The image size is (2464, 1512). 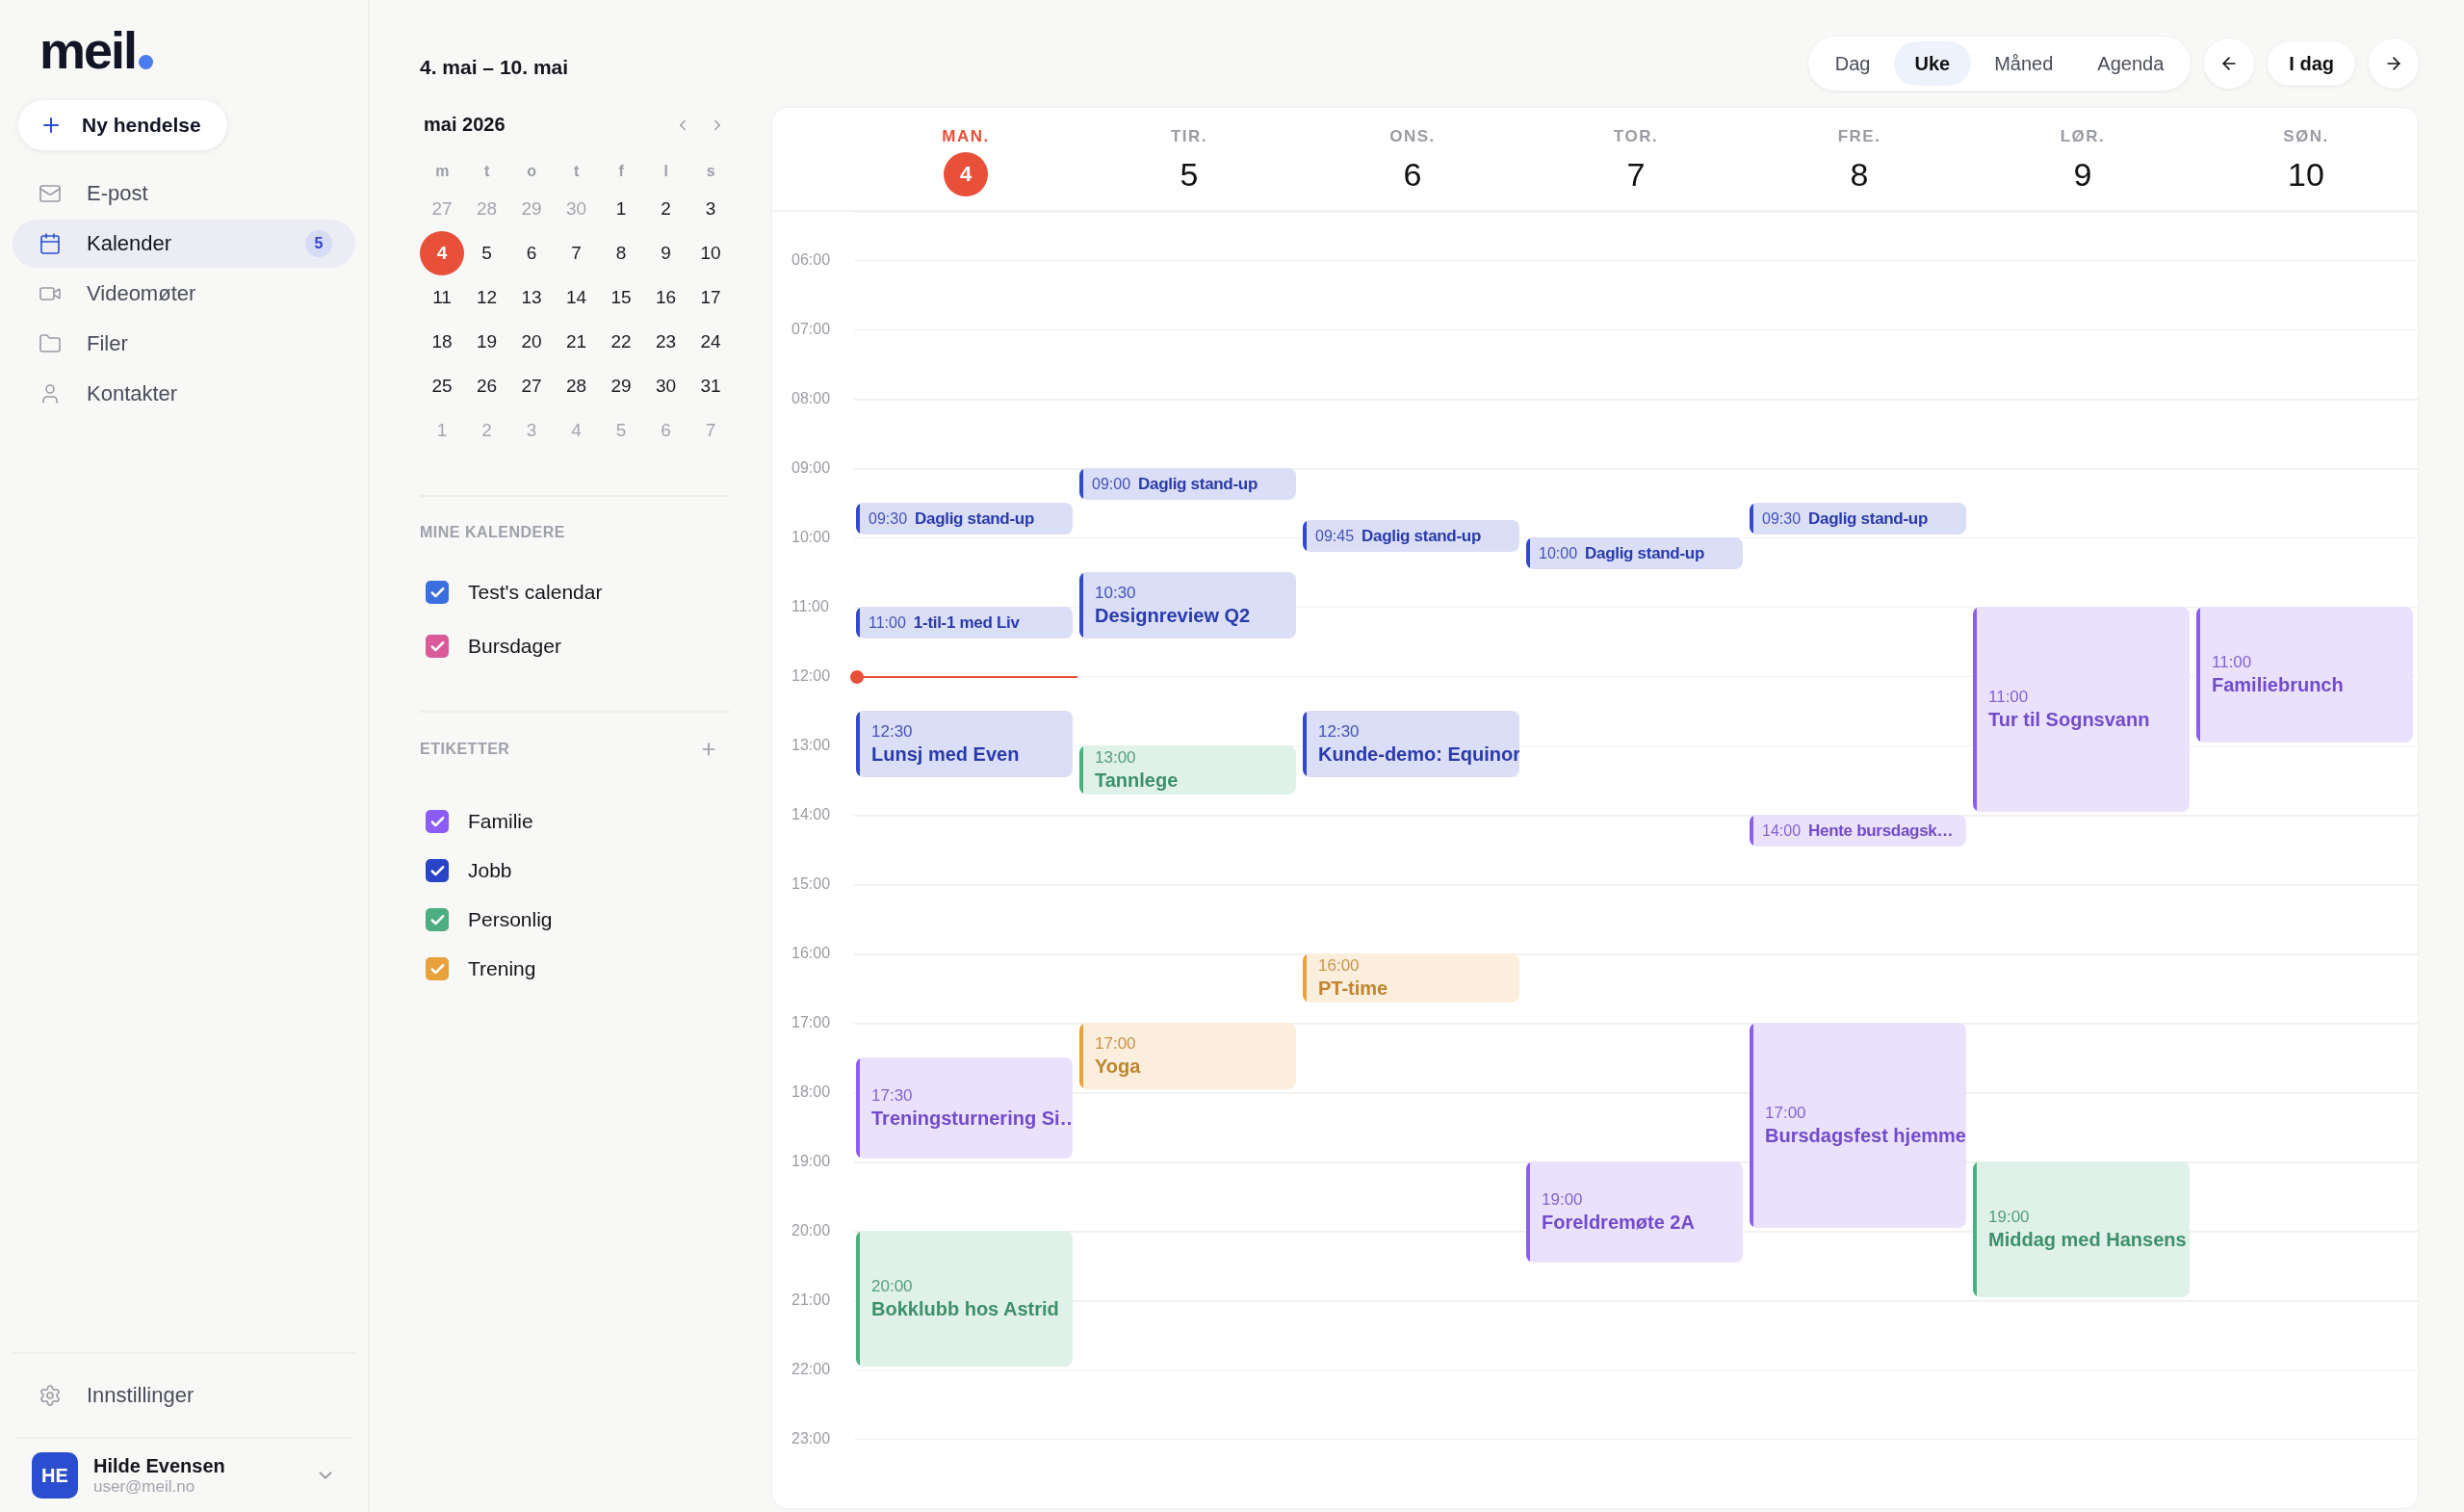 I want to click on day-cell: 27, so click(x=531, y=386).